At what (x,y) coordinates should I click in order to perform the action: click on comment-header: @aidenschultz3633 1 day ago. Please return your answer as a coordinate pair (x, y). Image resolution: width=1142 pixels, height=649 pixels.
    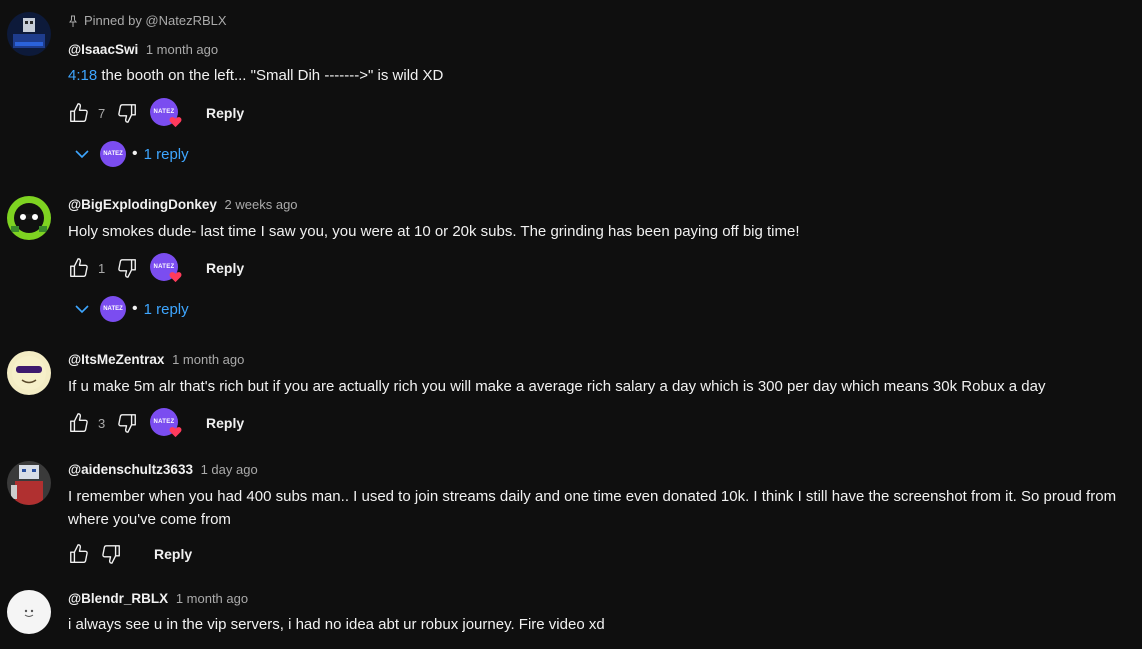
    Looking at the image, I should click on (163, 469).